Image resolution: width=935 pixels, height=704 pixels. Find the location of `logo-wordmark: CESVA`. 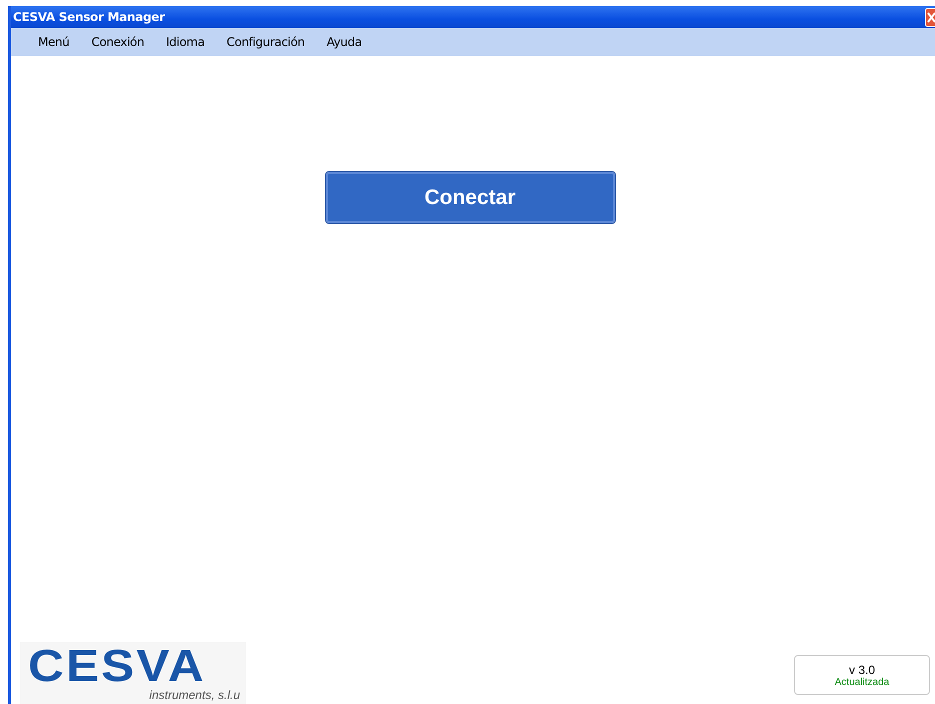

logo-wordmark: CESVA is located at coordinates (117, 666).